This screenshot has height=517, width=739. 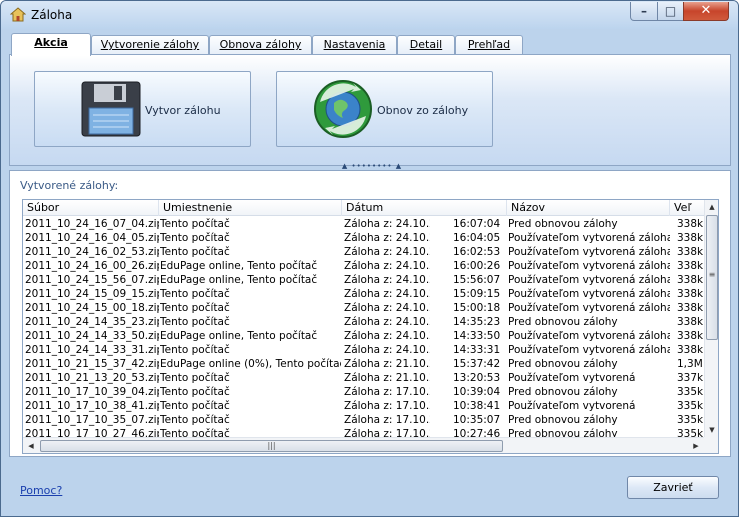 I want to click on column-header-file: Súbor, so click(x=91, y=208).